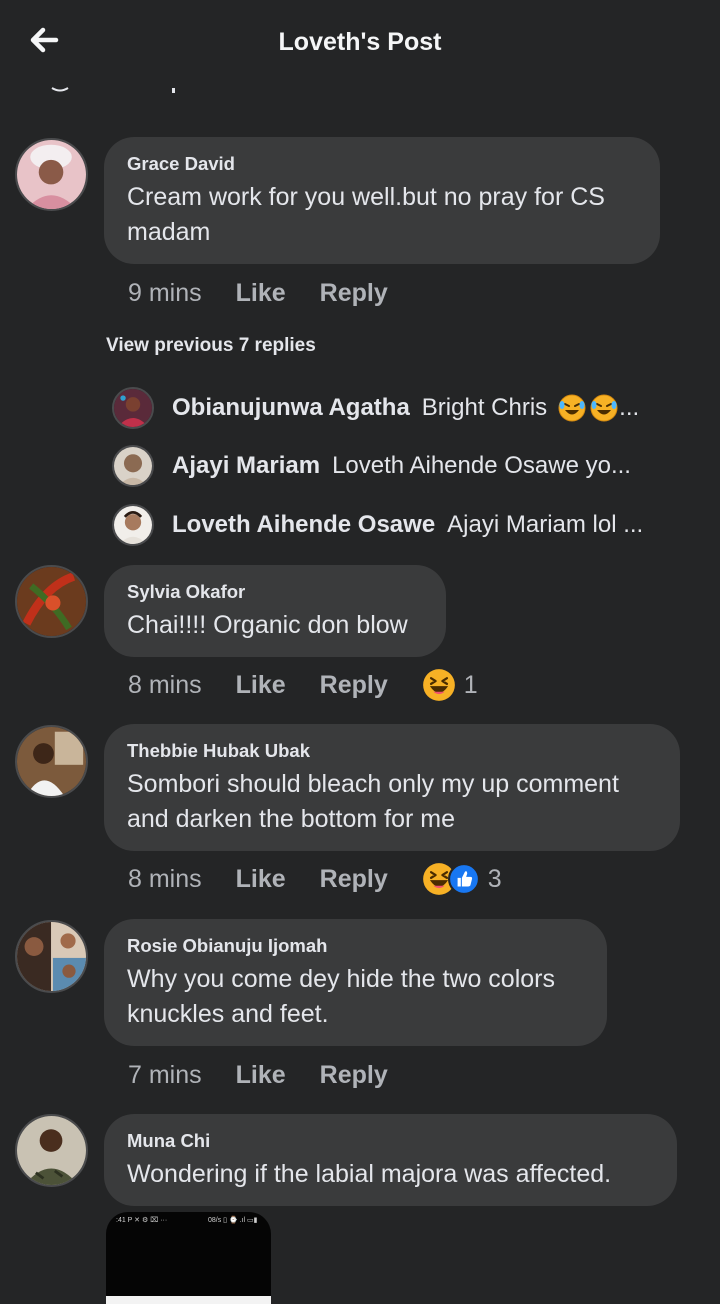 The image size is (720, 1304). What do you see at coordinates (275, 592) in the screenshot?
I see `comment-author: Sylvia Okafor` at bounding box center [275, 592].